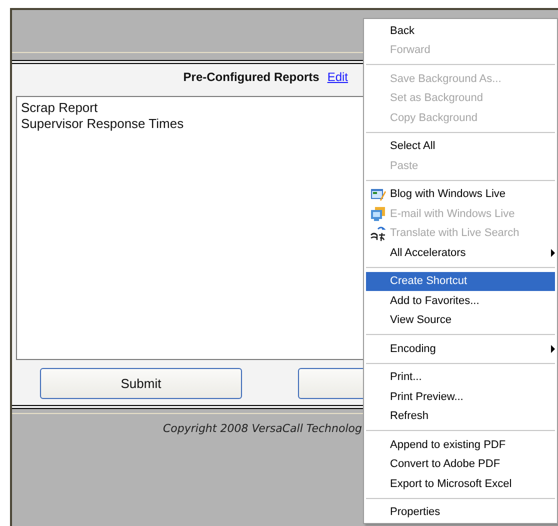  Describe the element at coordinates (378, 214) in the screenshot. I see `email-icon` at that location.